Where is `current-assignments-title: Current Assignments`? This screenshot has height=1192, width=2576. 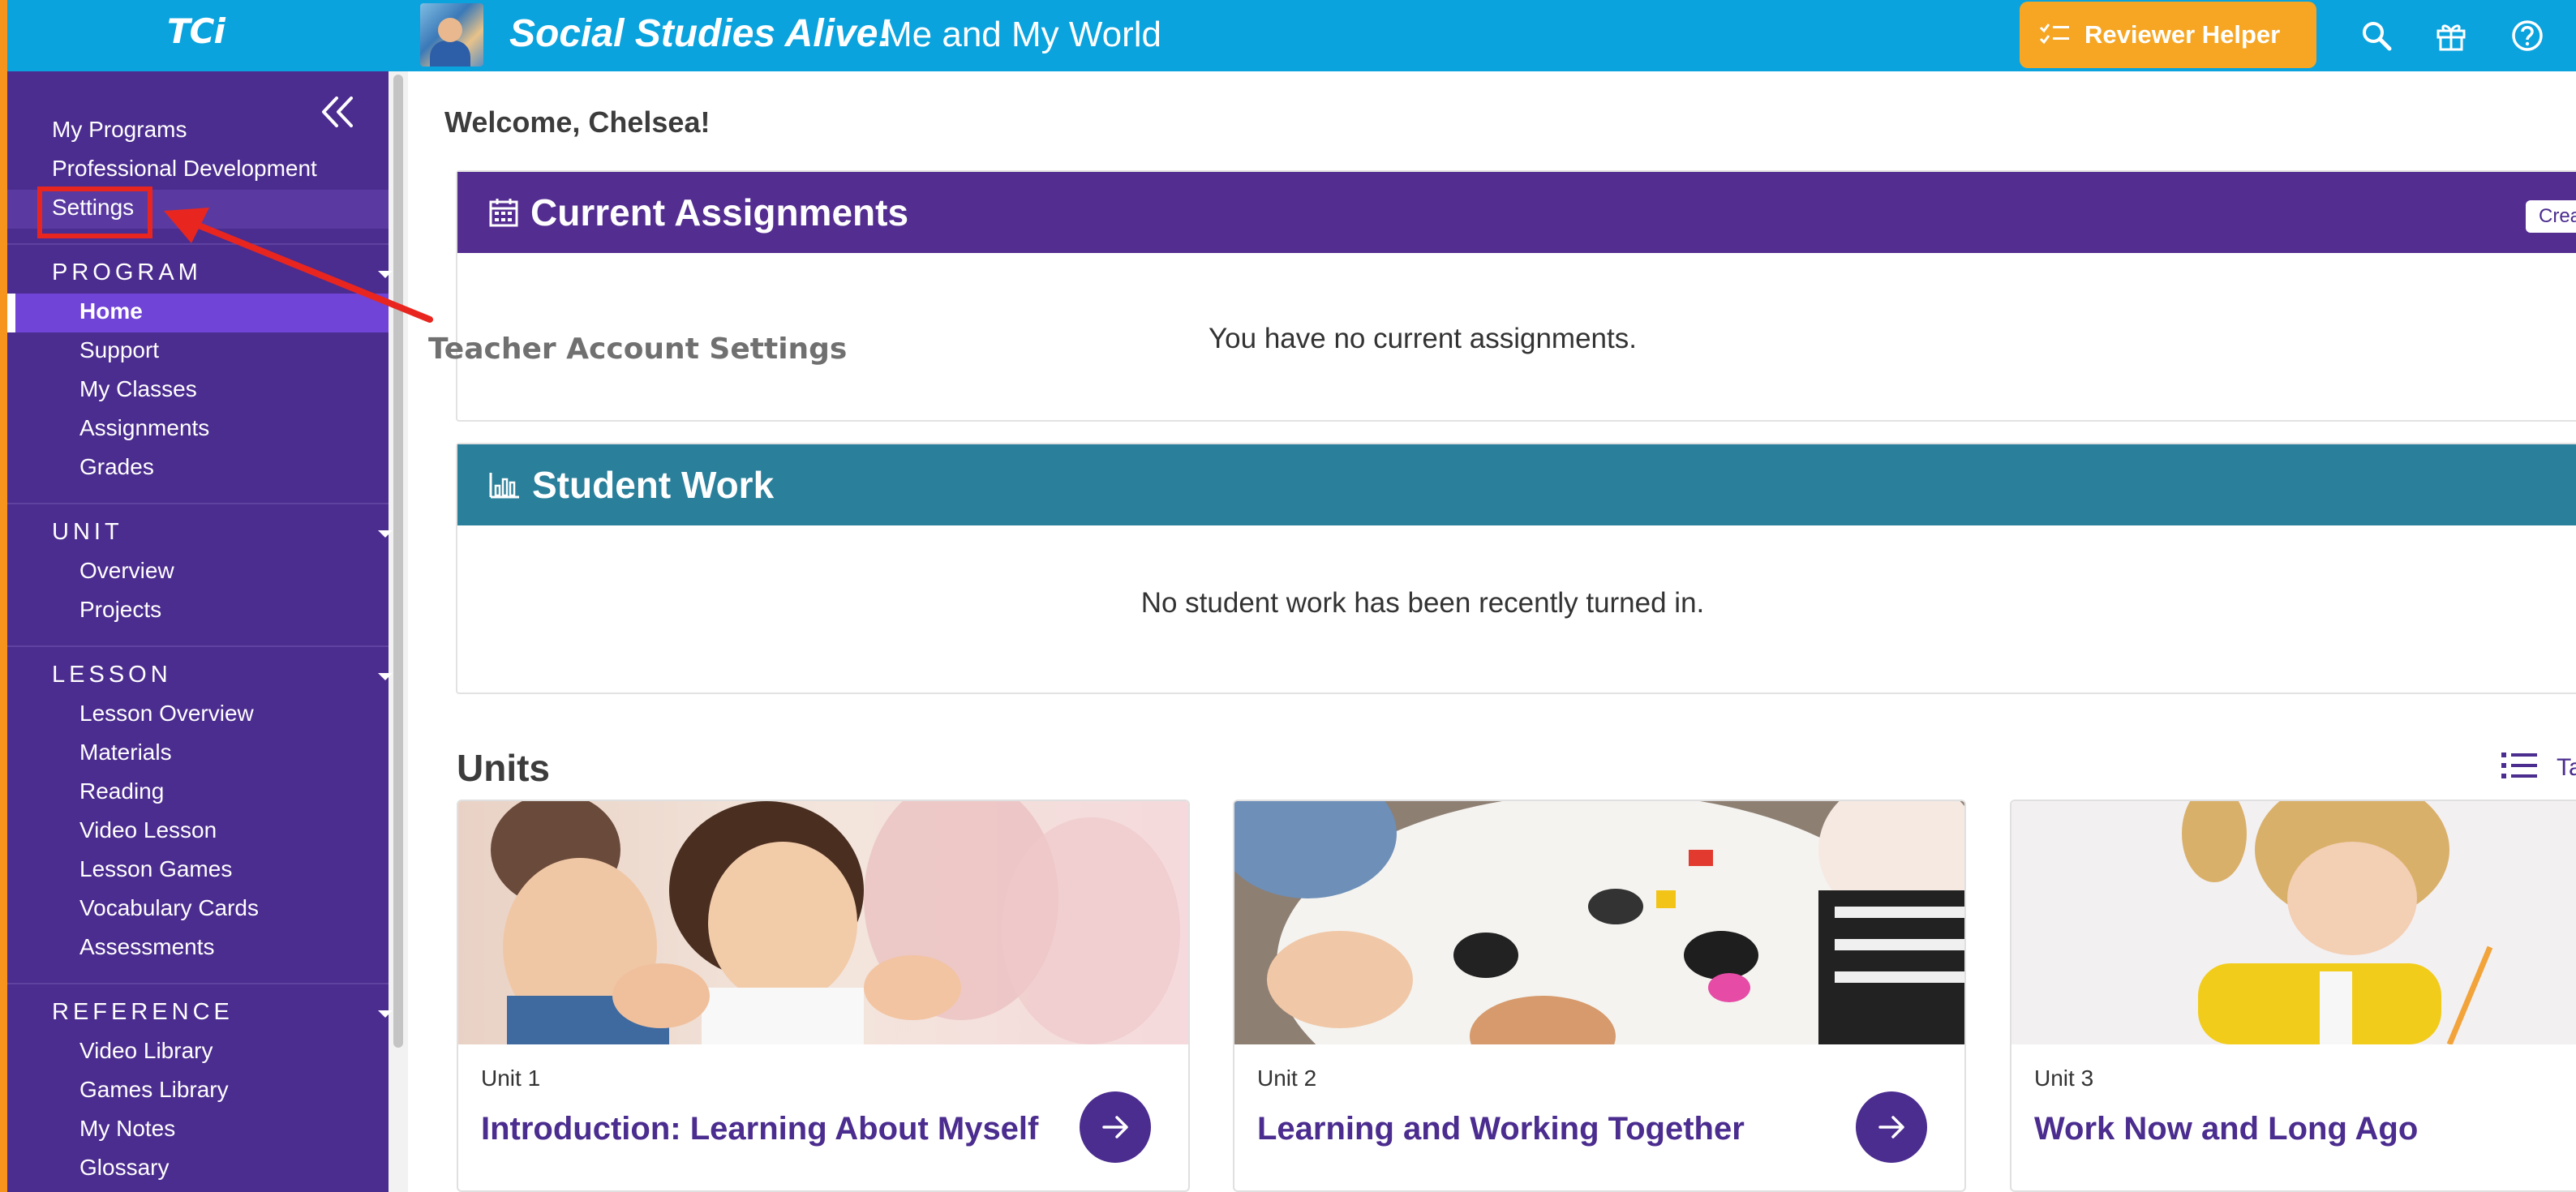 current-assignments-title: Current Assignments is located at coordinates (719, 212).